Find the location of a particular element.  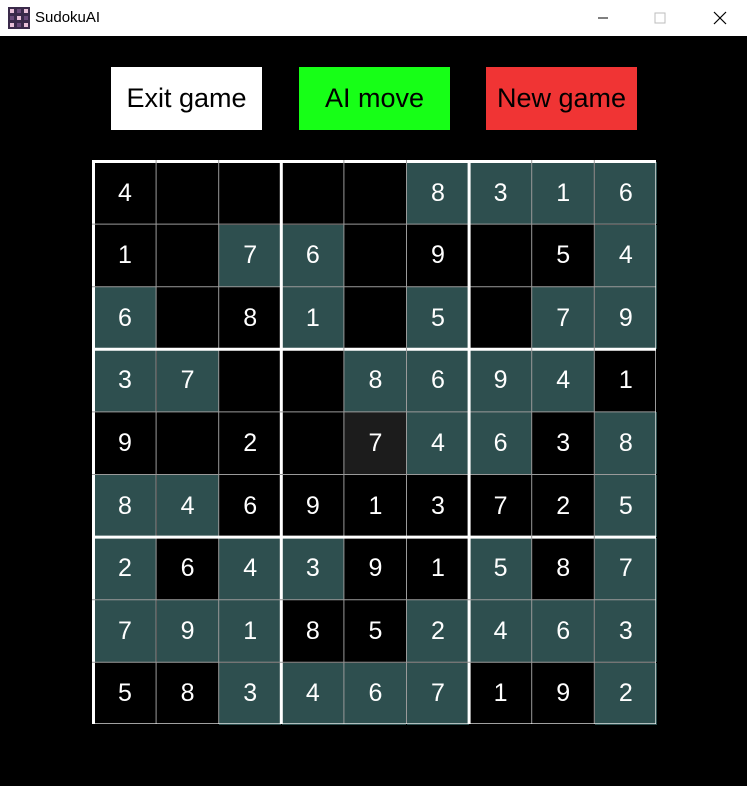

sudoku-cell-r4c4 is located at coordinates (312, 380).